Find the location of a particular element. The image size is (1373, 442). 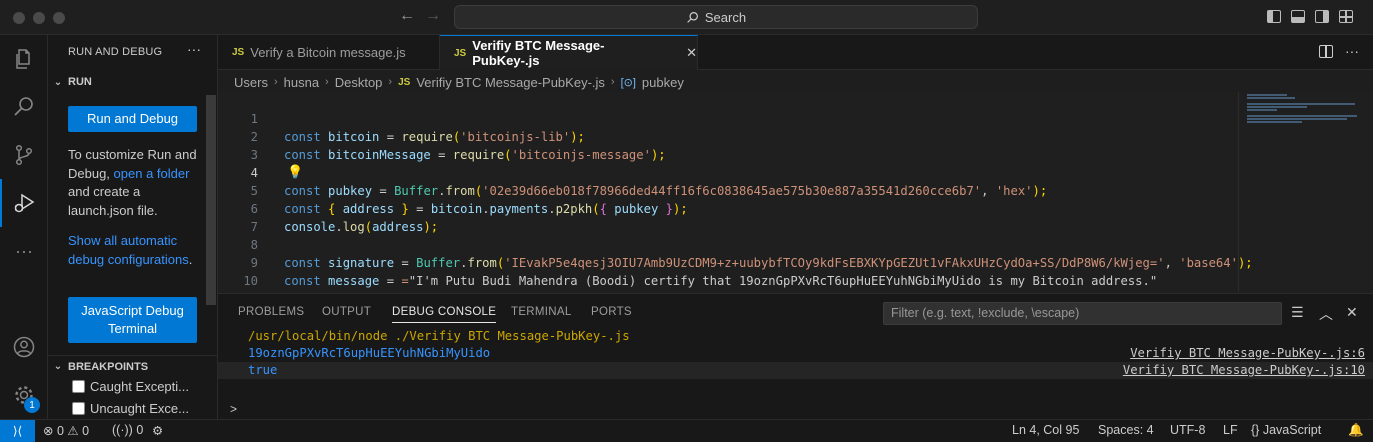

source-control-icon is located at coordinates (24, 155).